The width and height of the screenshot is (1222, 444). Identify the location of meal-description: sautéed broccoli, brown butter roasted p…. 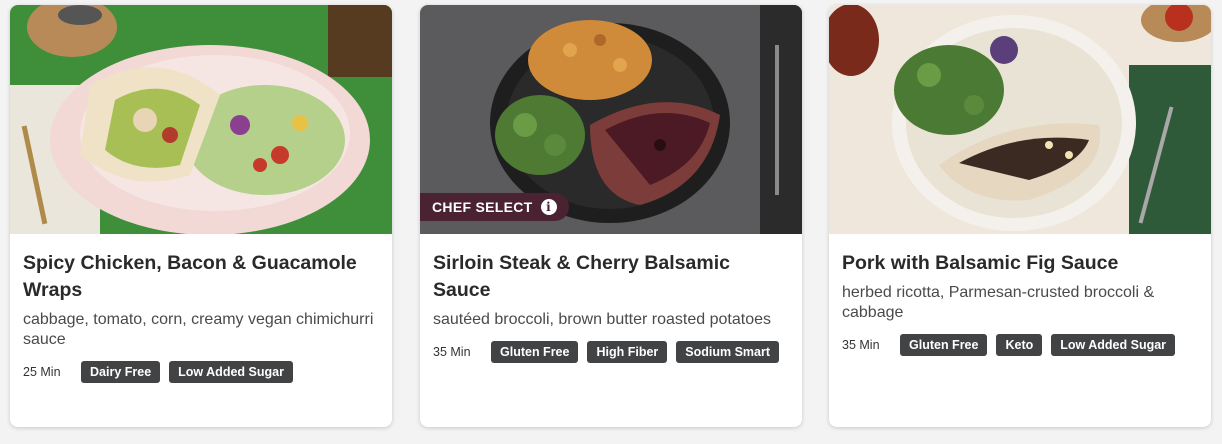
(602, 319).